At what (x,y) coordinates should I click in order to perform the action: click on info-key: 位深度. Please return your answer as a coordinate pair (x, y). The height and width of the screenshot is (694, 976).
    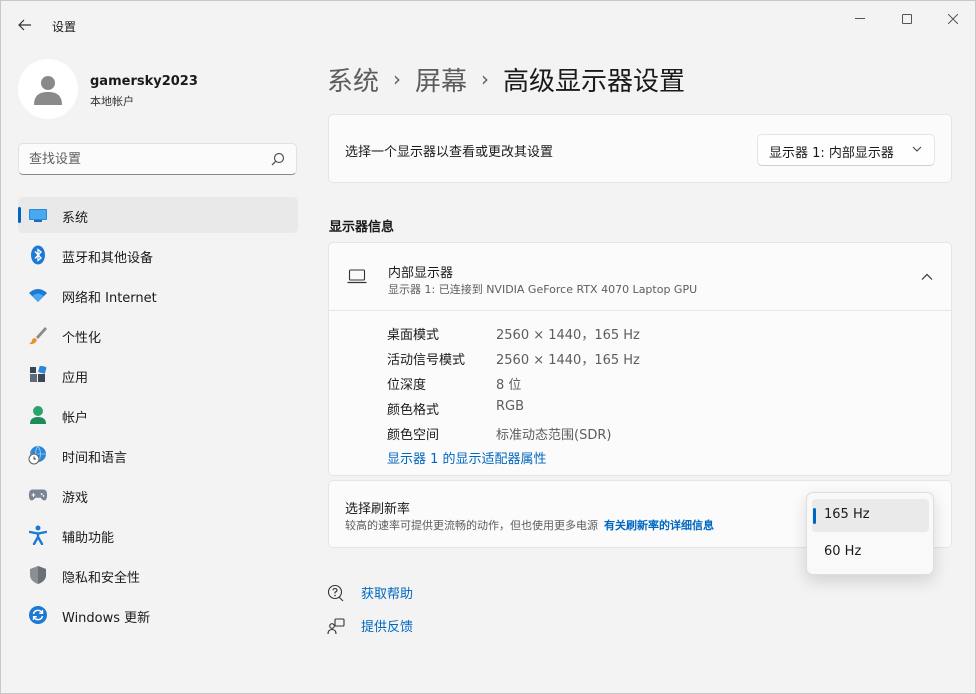
    Looking at the image, I should click on (407, 385).